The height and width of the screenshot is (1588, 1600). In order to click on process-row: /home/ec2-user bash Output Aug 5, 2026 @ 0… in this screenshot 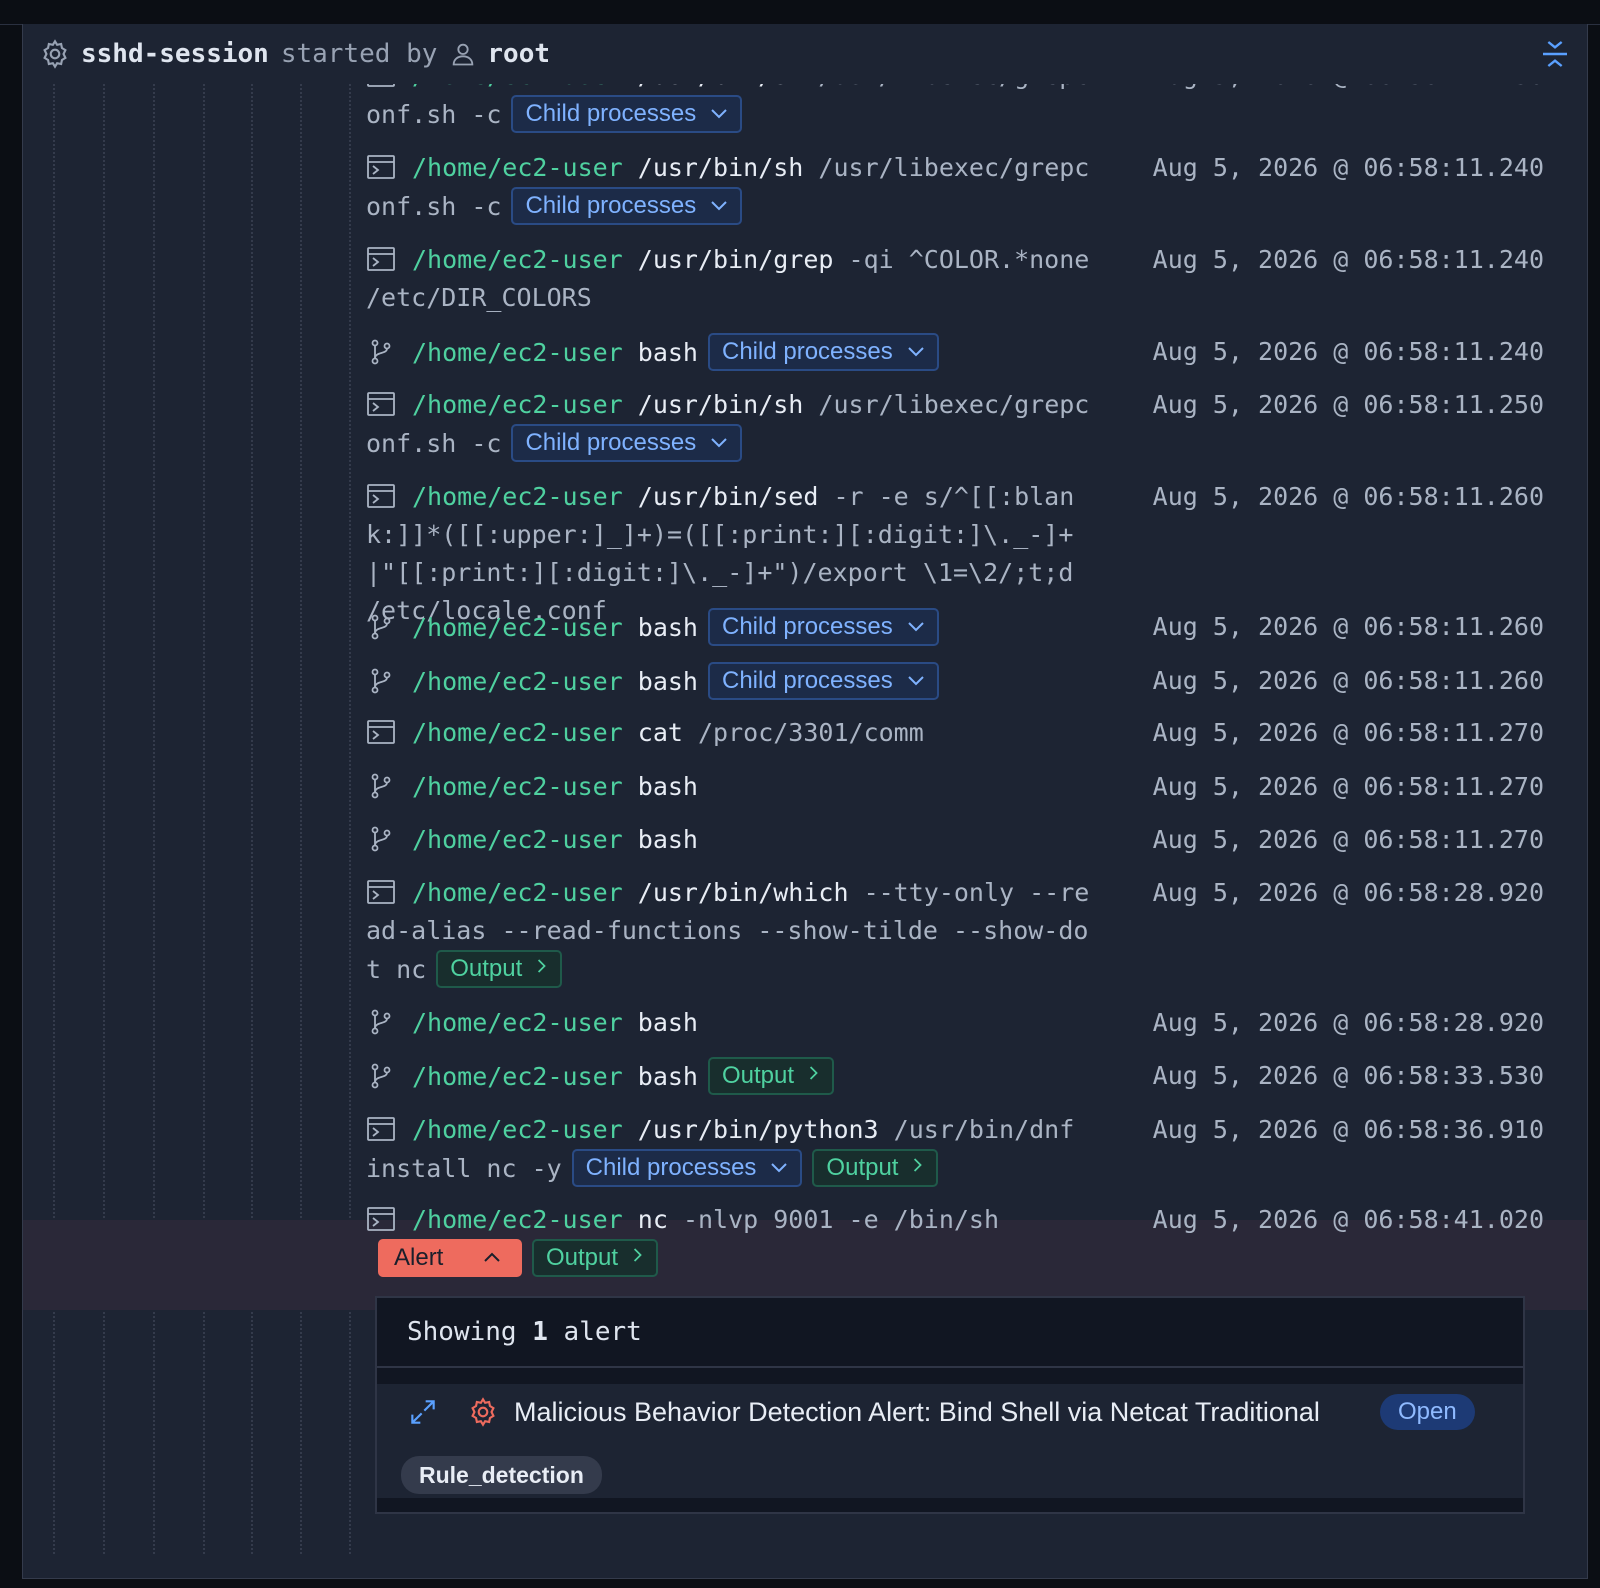, I will do `click(976, 1076)`.